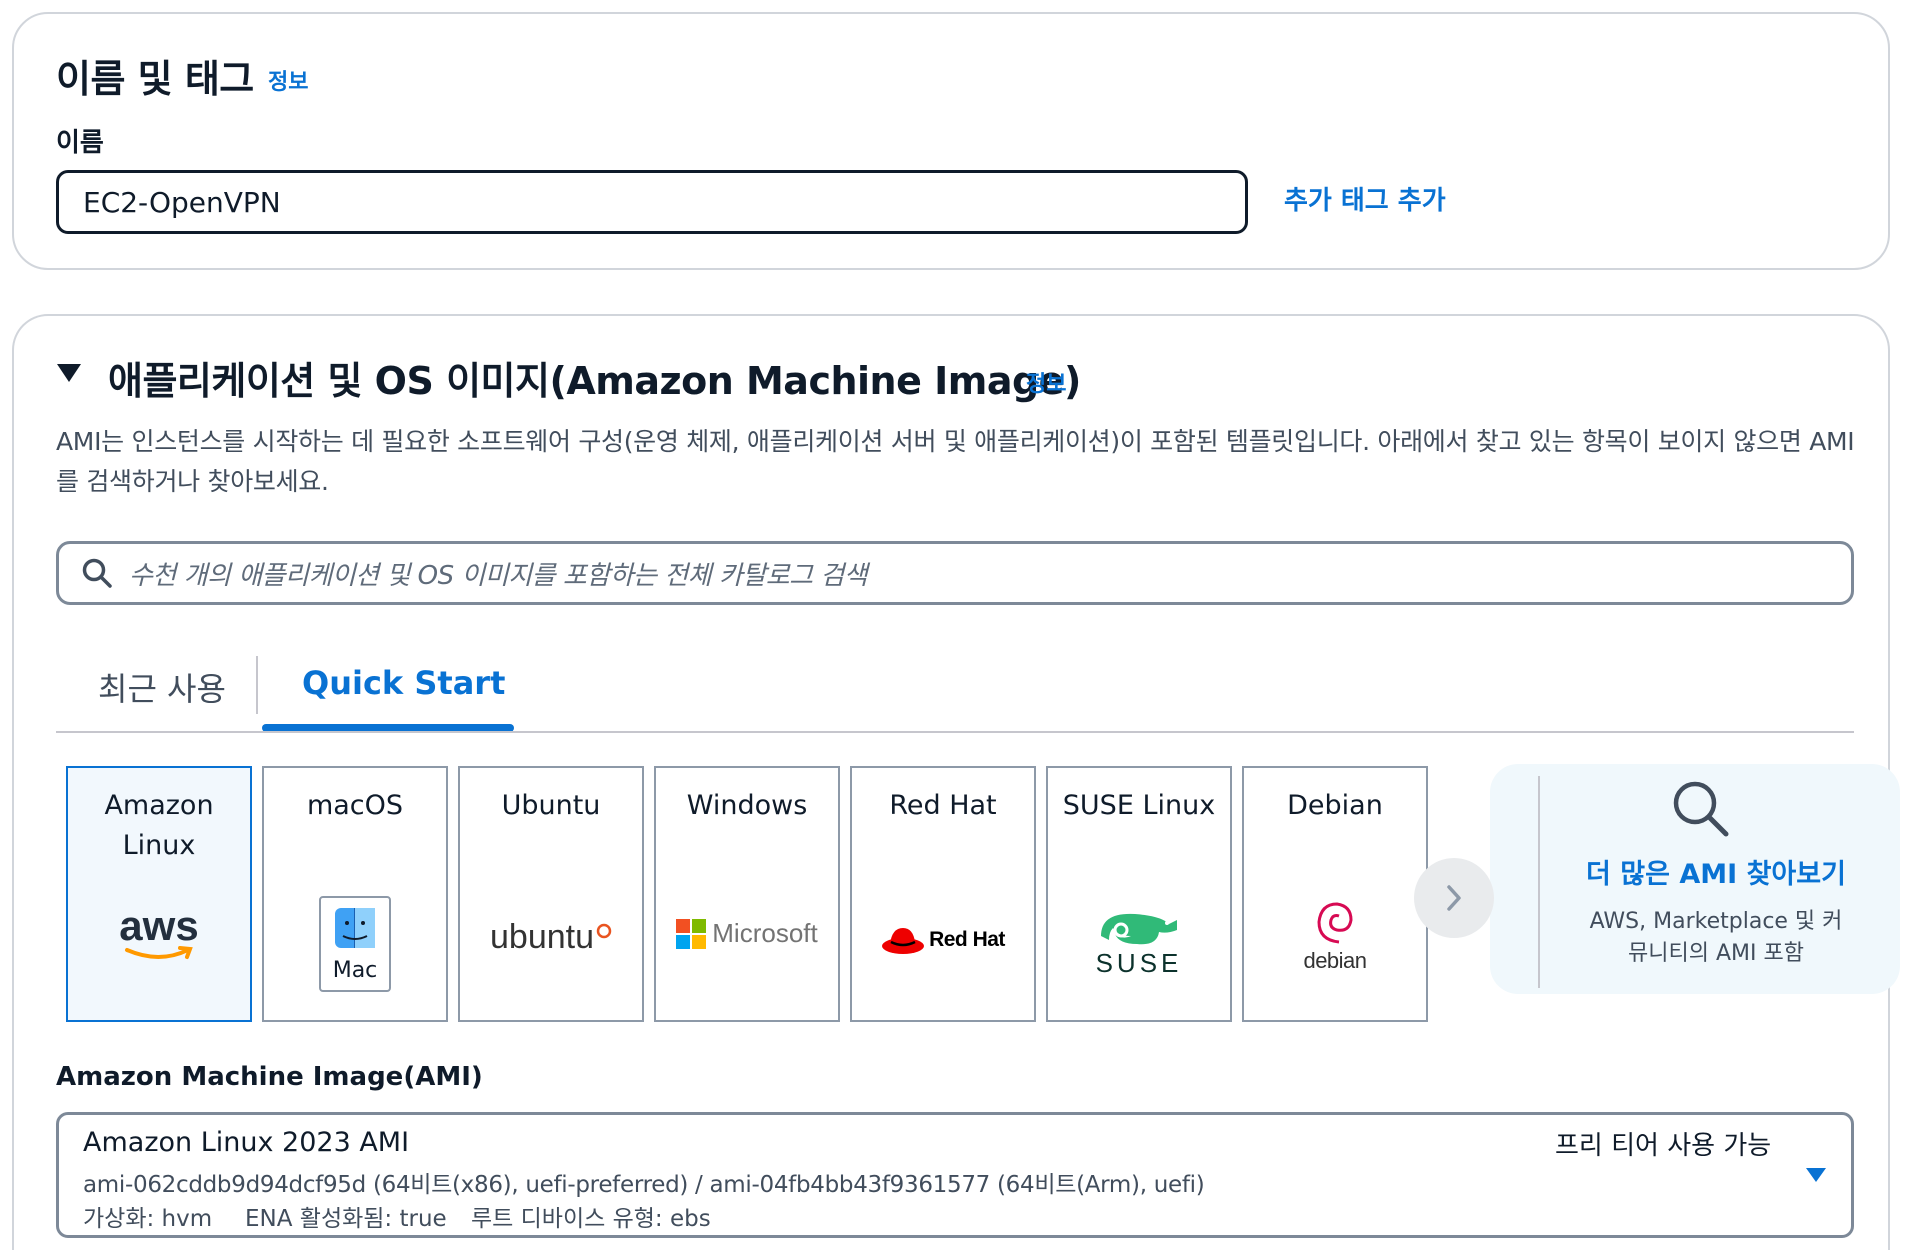  Describe the element at coordinates (747, 805) in the screenshot. I see `tile-label-windows: Windows` at that location.